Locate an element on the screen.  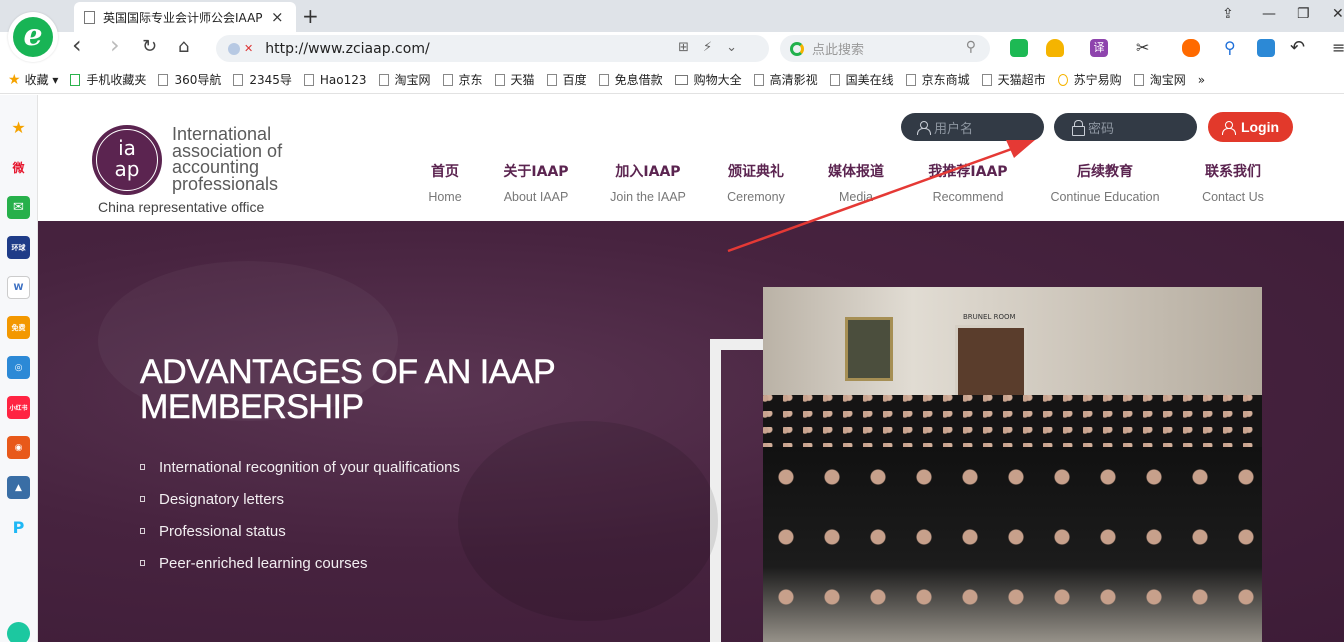
favorites-icon: ★ is located at coordinates (18, 127).